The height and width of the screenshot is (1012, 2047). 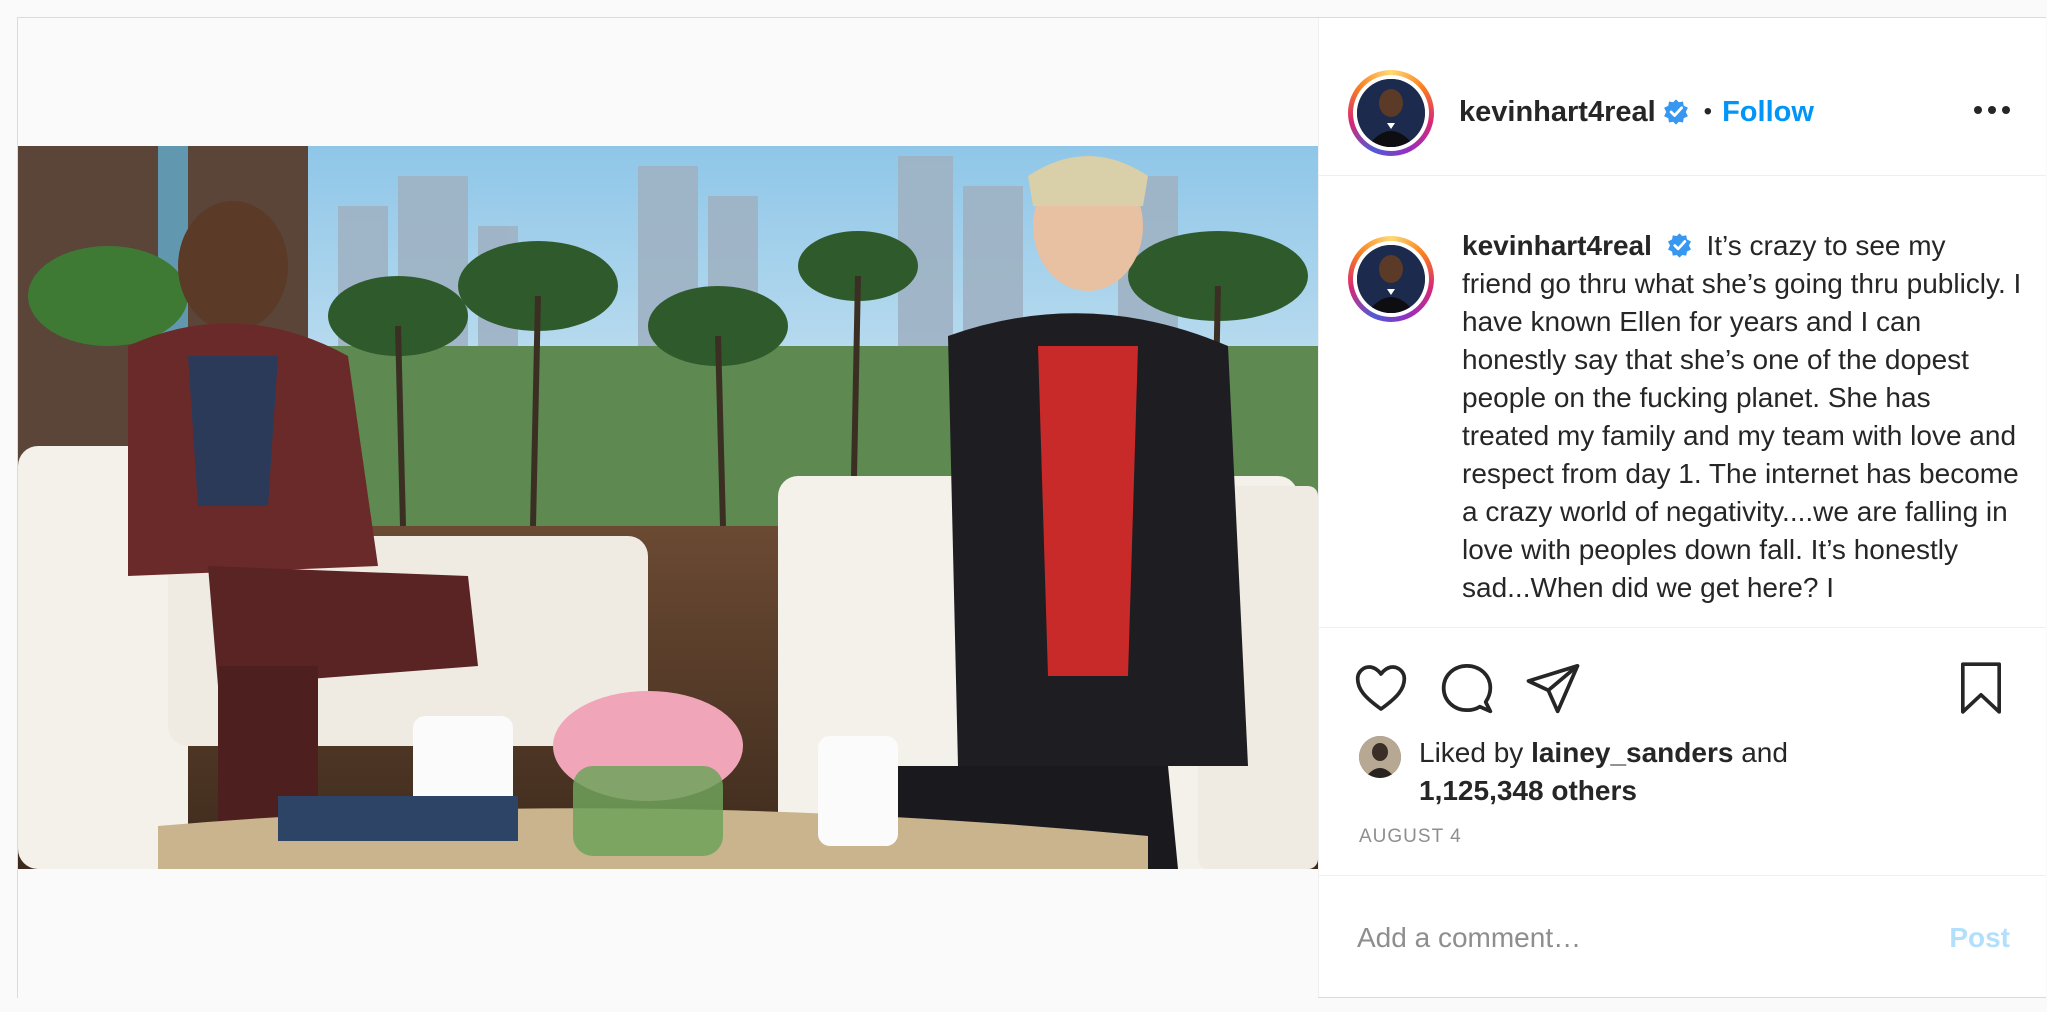 I want to click on likes-prefix: Liked by, so click(x=1471, y=752).